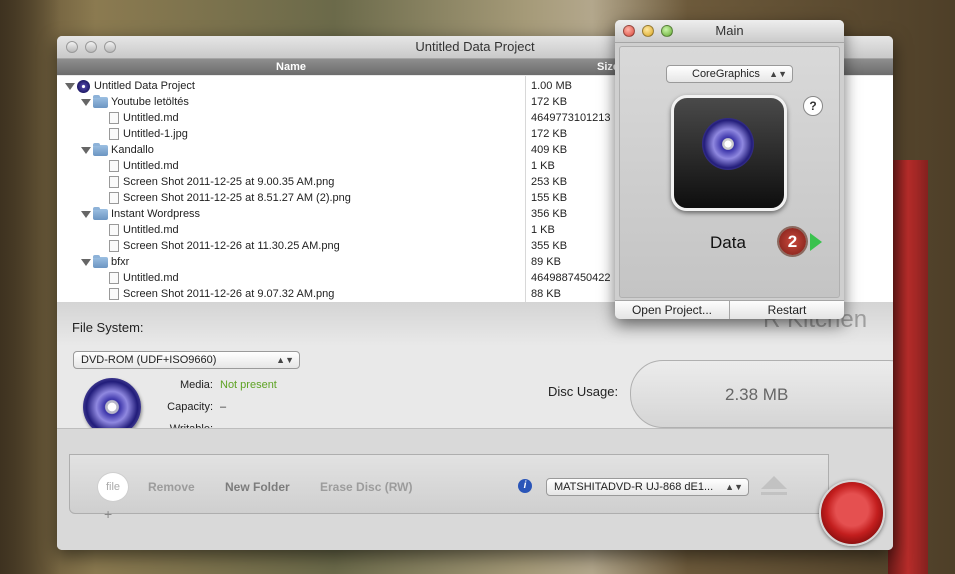 The height and width of the screenshot is (574, 955). What do you see at coordinates (223, 407) in the screenshot?
I see `capacity-value: –` at bounding box center [223, 407].